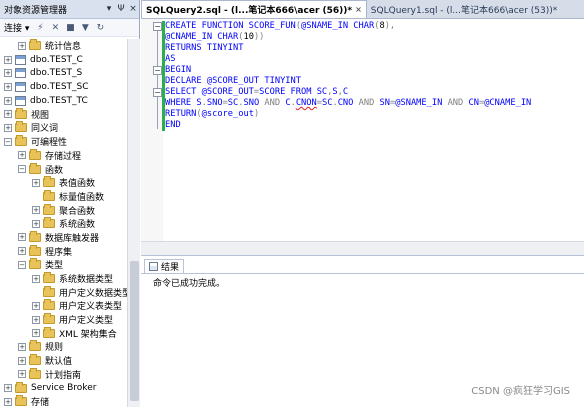 The height and width of the screenshot is (407, 584). I want to click on tree-item: 用户定义数据类型, so click(63, 292).